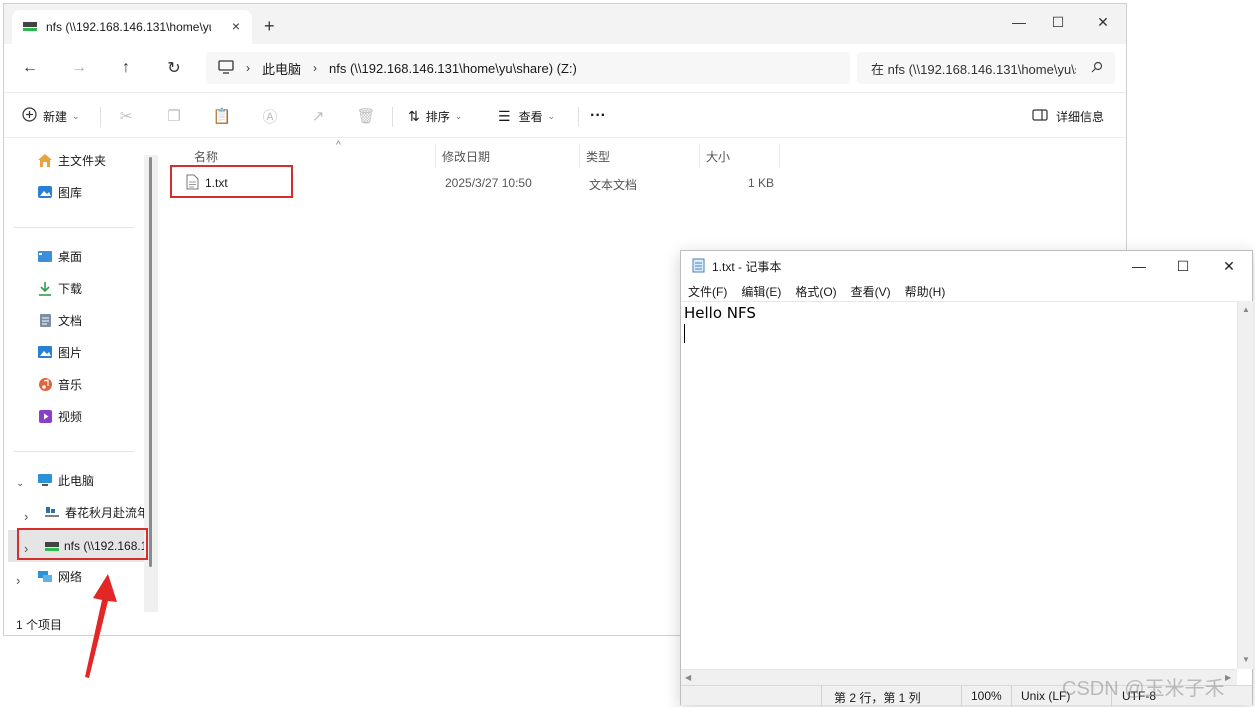  What do you see at coordinates (925, 291) in the screenshot?
I see `menu-help: 帮助(H)` at bounding box center [925, 291].